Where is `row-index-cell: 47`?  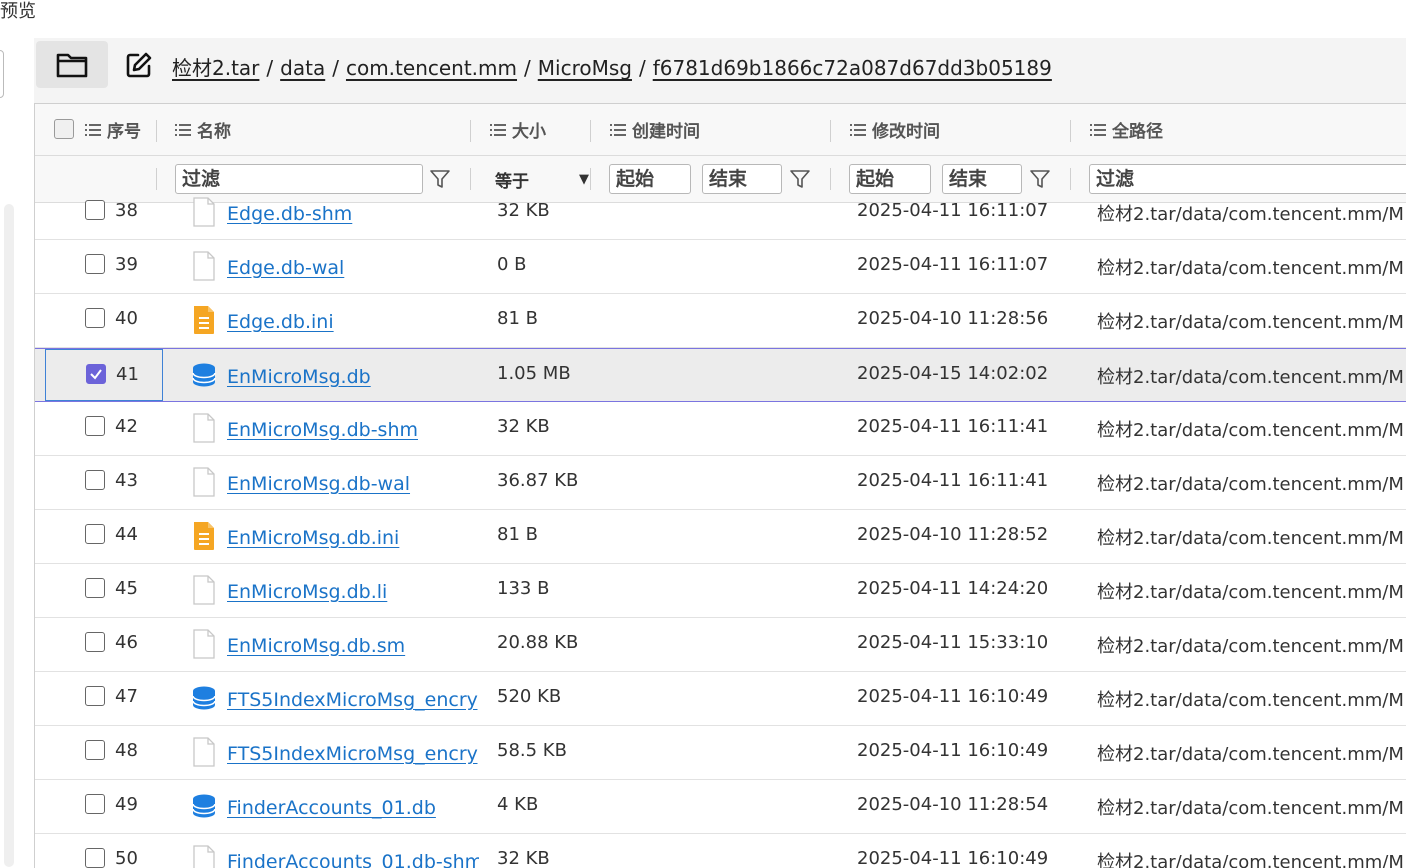
row-index-cell: 47 is located at coordinates (124, 698).